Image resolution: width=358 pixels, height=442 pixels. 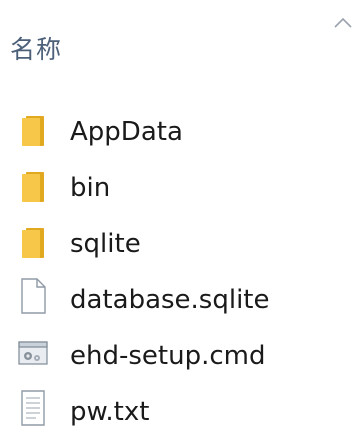 What do you see at coordinates (105, 244) in the screenshot?
I see `file-name: sqlite` at bounding box center [105, 244].